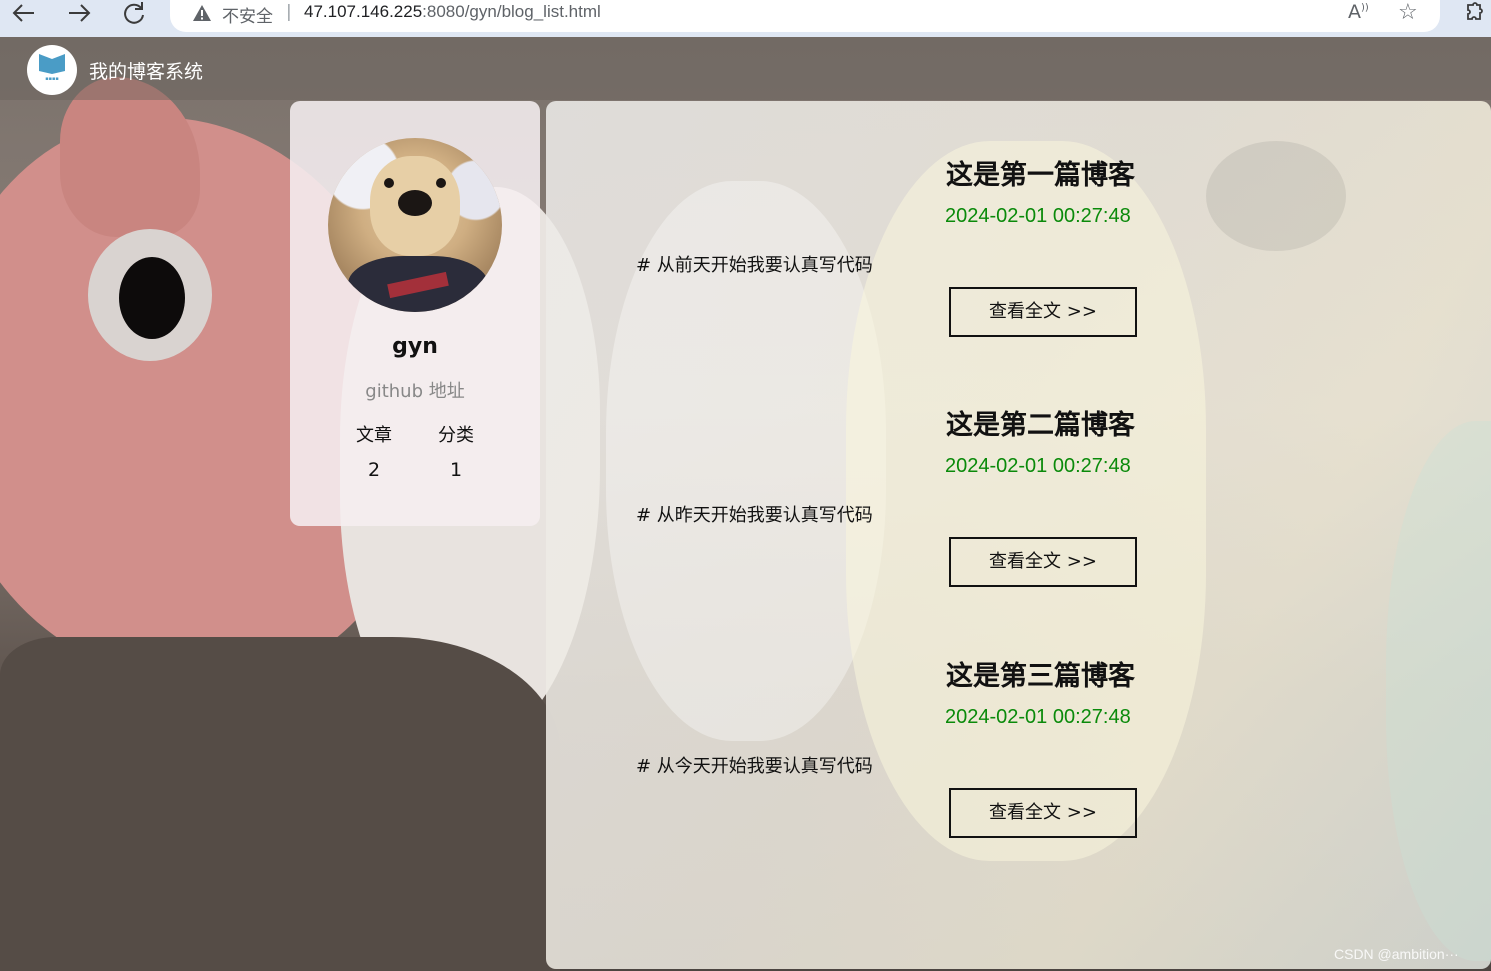  I want to click on url-path: :8080/gyn/blog_list.html, so click(511, 11).